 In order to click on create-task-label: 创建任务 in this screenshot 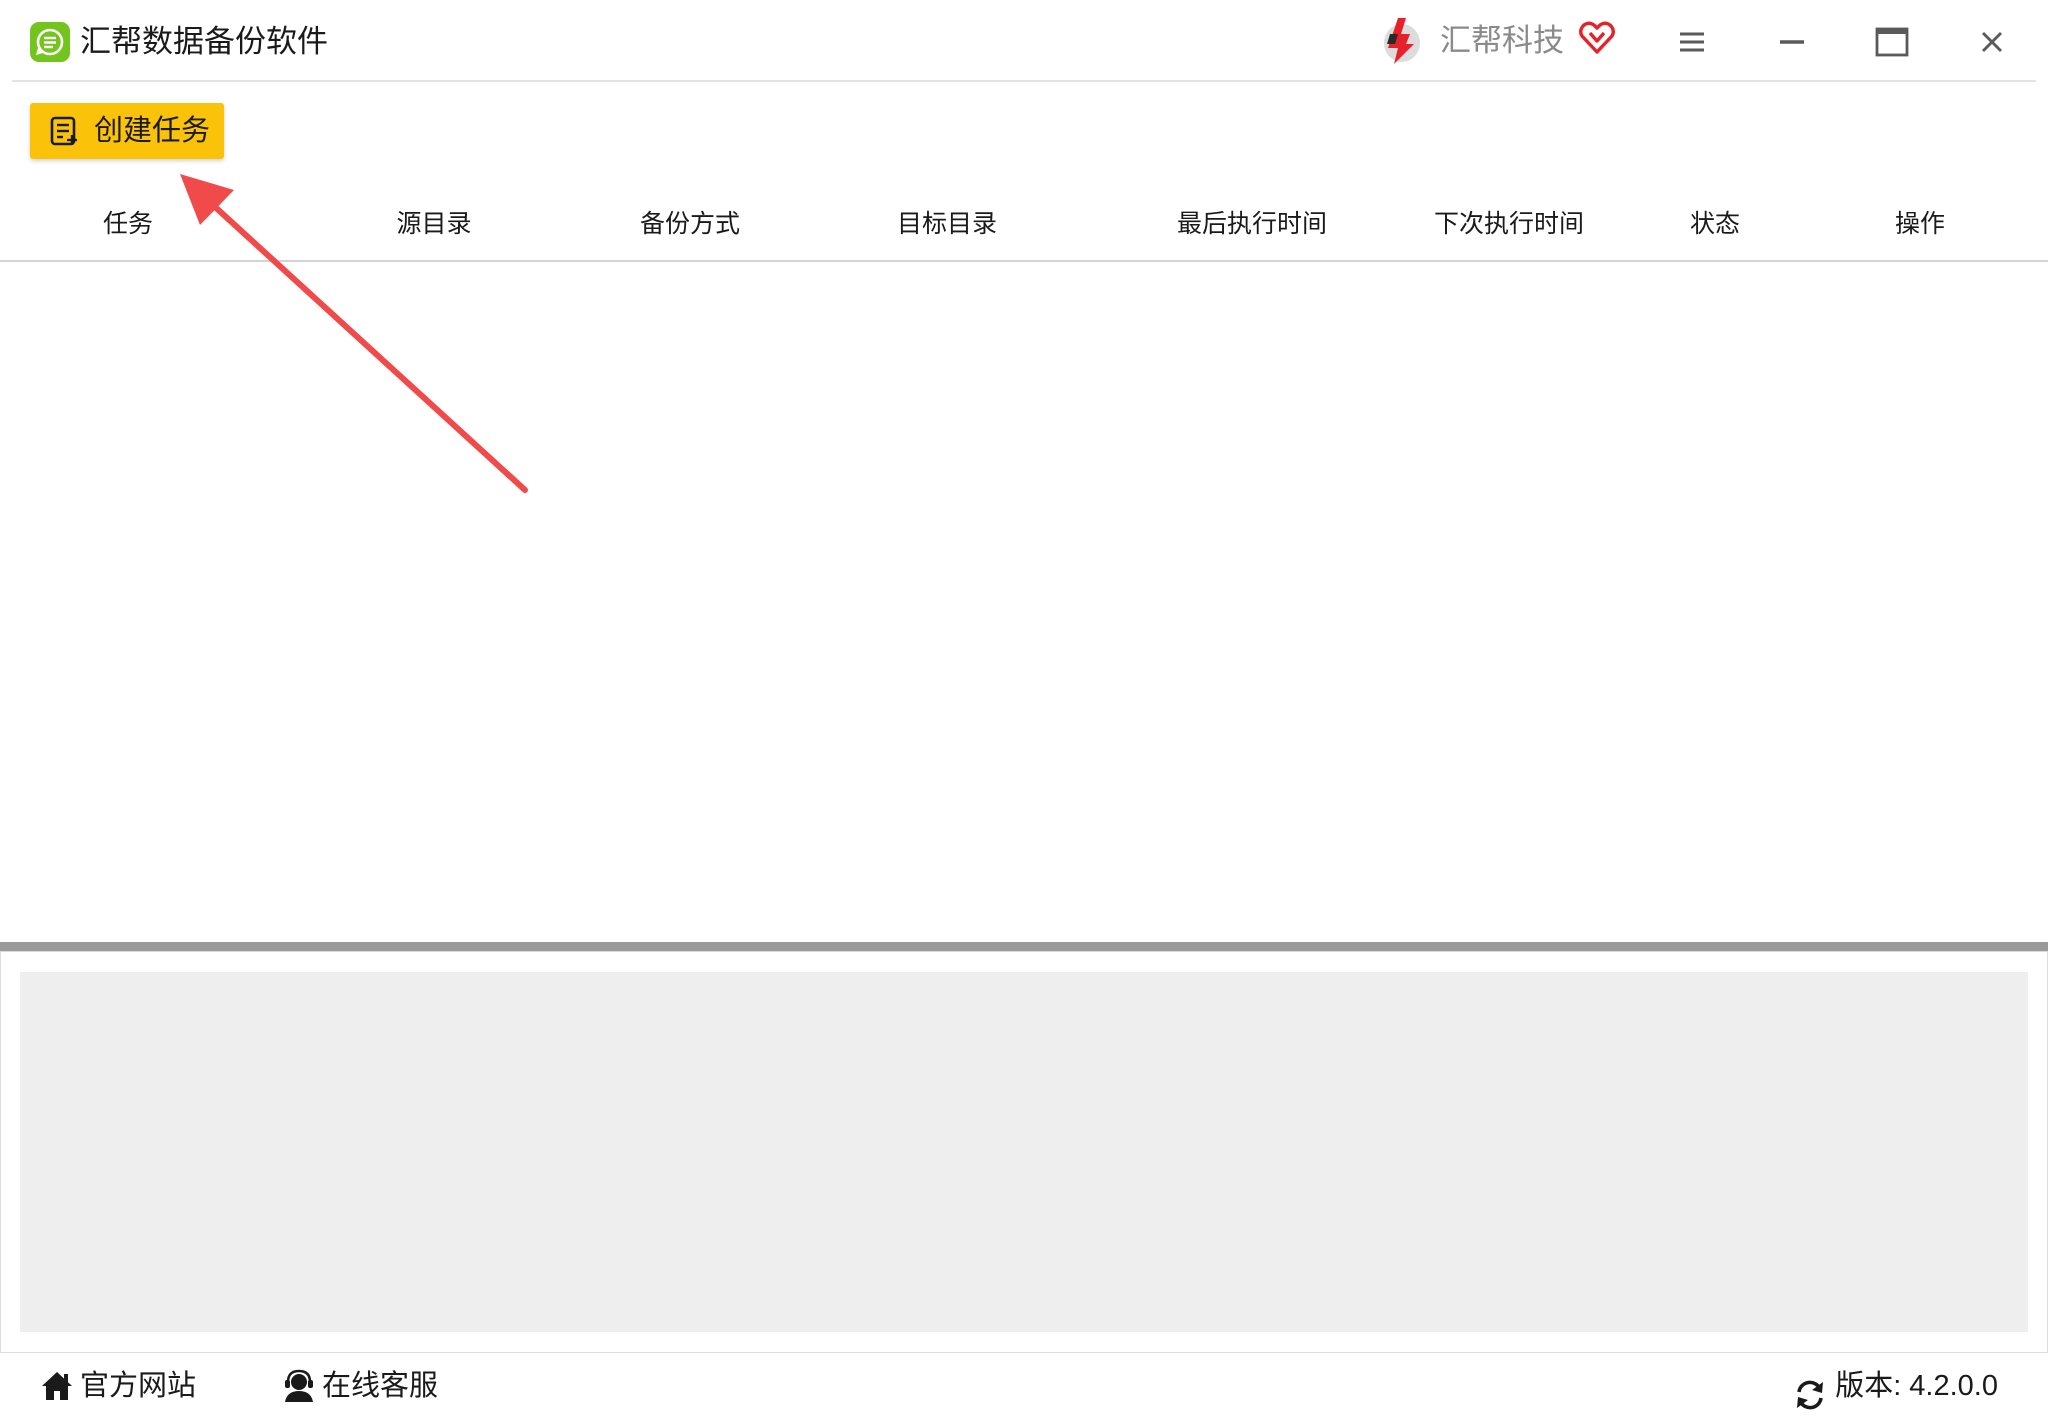, I will do `click(152, 131)`.